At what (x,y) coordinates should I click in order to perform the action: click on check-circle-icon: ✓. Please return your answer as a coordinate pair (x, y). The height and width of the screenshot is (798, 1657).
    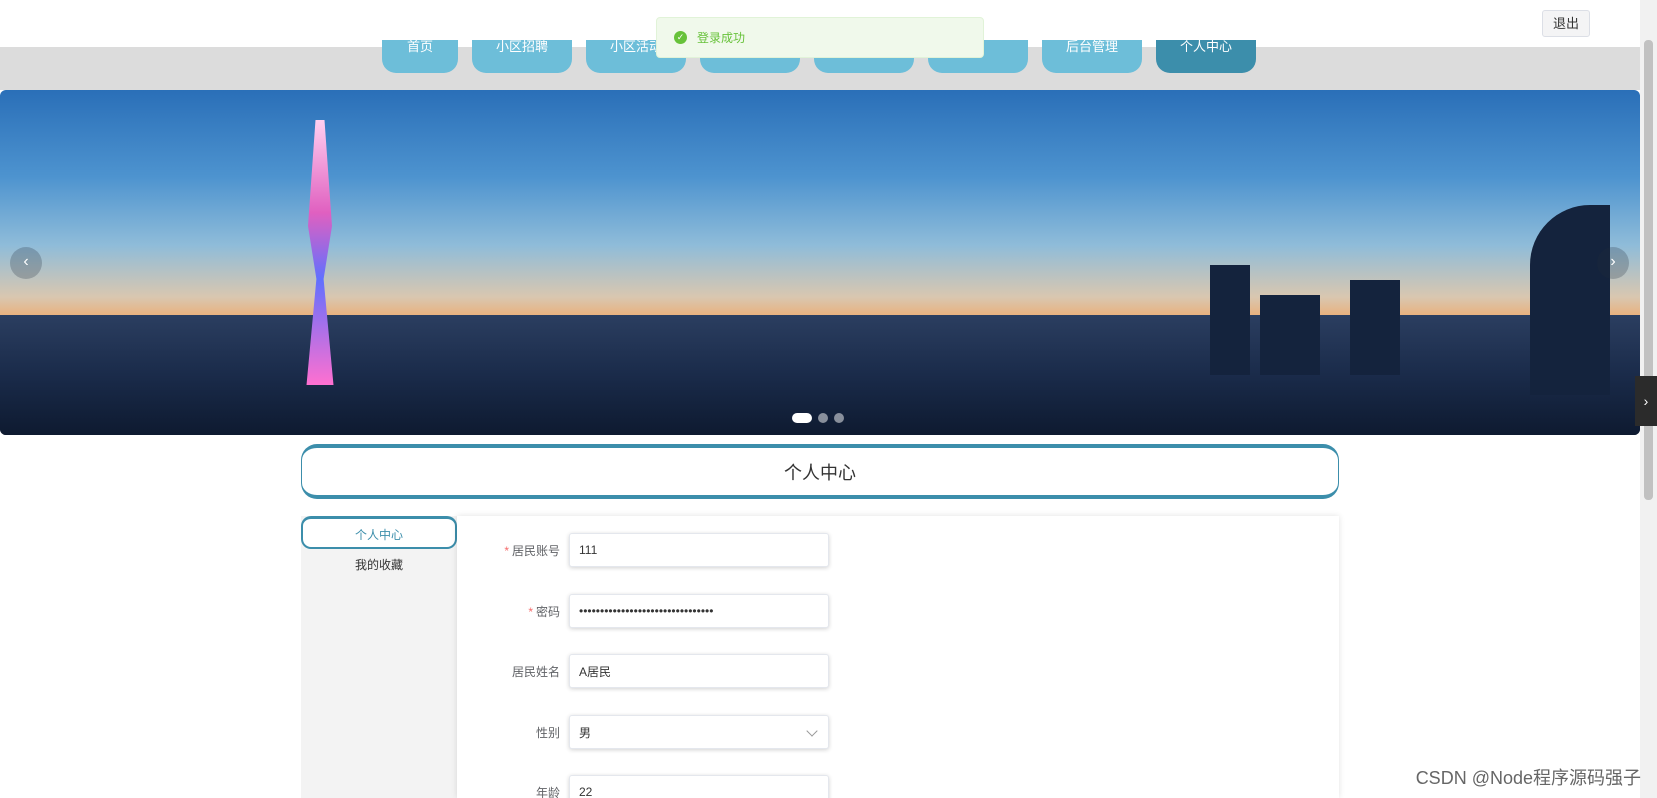
    Looking at the image, I should click on (680, 37).